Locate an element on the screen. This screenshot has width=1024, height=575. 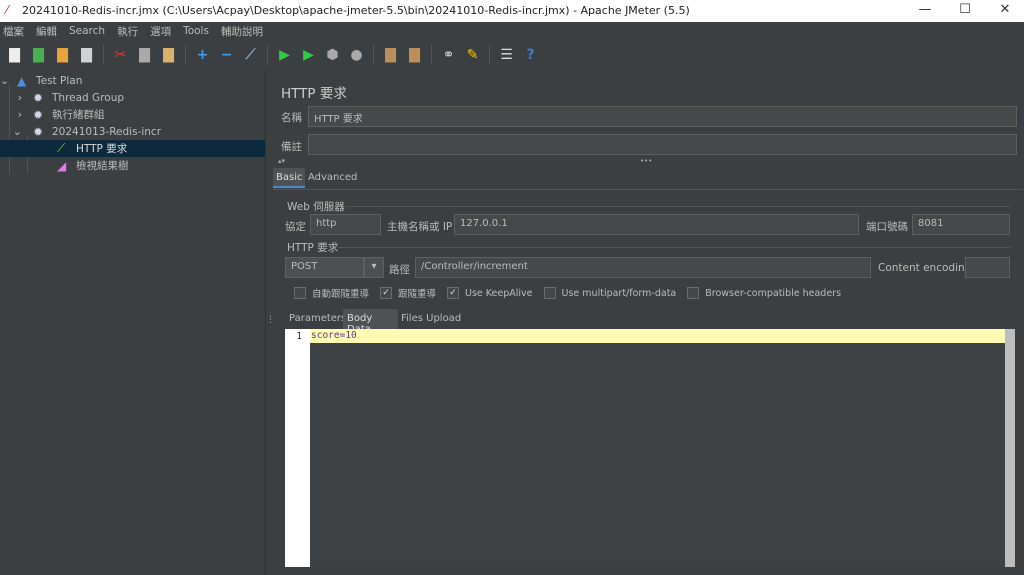
checkbox-option: Browser-compatible headers is located at coordinates (764, 293).